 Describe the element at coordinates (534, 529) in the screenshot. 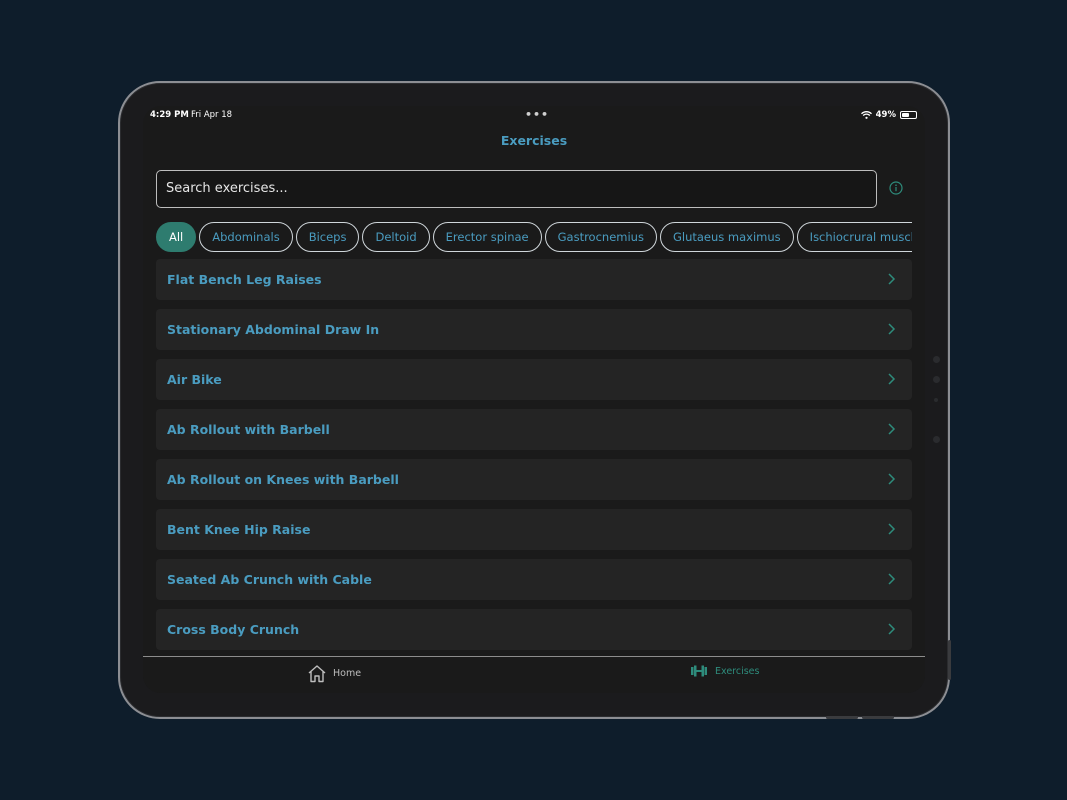

I see `exercise-row: Bent Knee Hip Raise` at that location.